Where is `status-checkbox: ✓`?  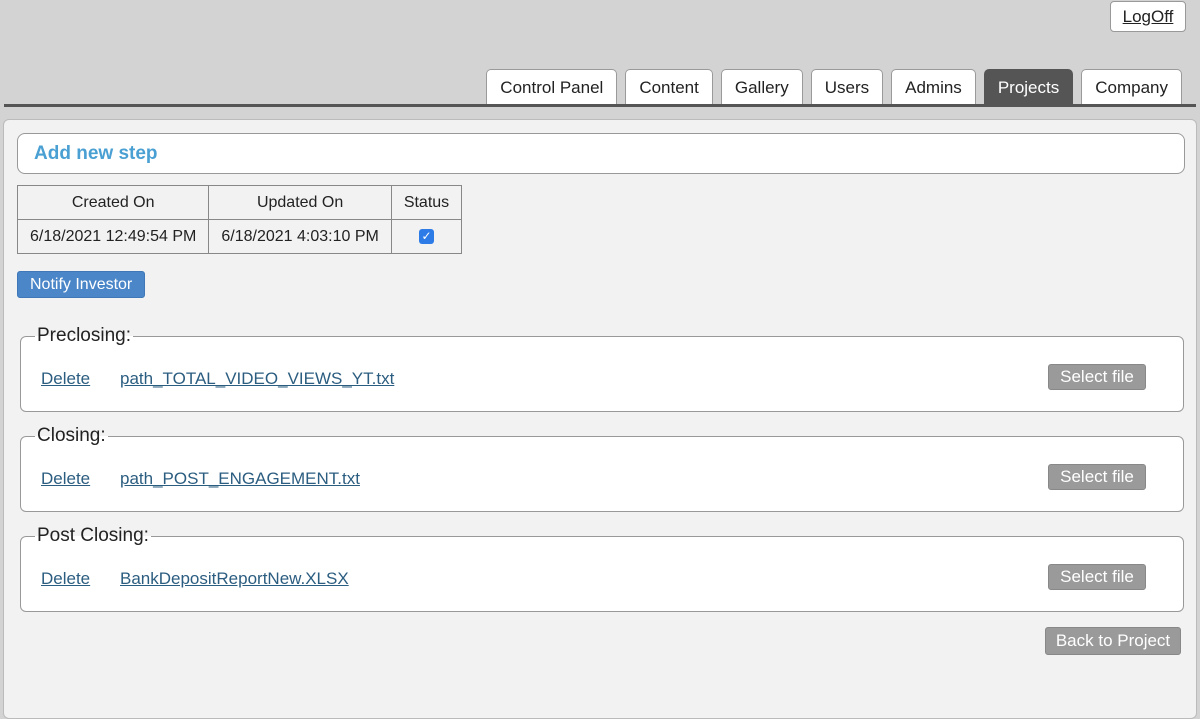
status-checkbox: ✓ is located at coordinates (426, 236).